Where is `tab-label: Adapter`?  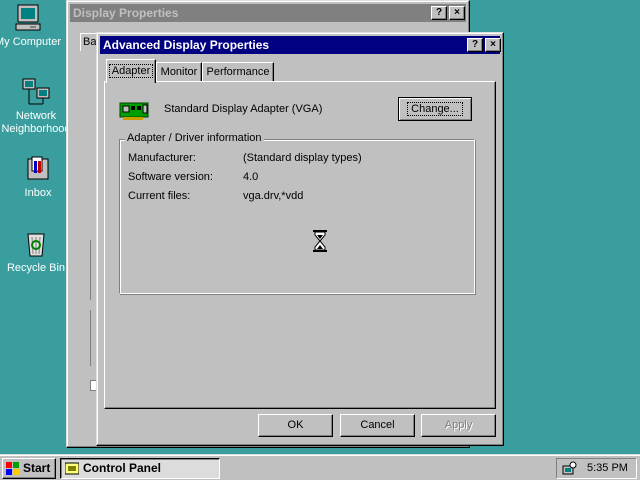 tab-label: Adapter is located at coordinates (131, 71).